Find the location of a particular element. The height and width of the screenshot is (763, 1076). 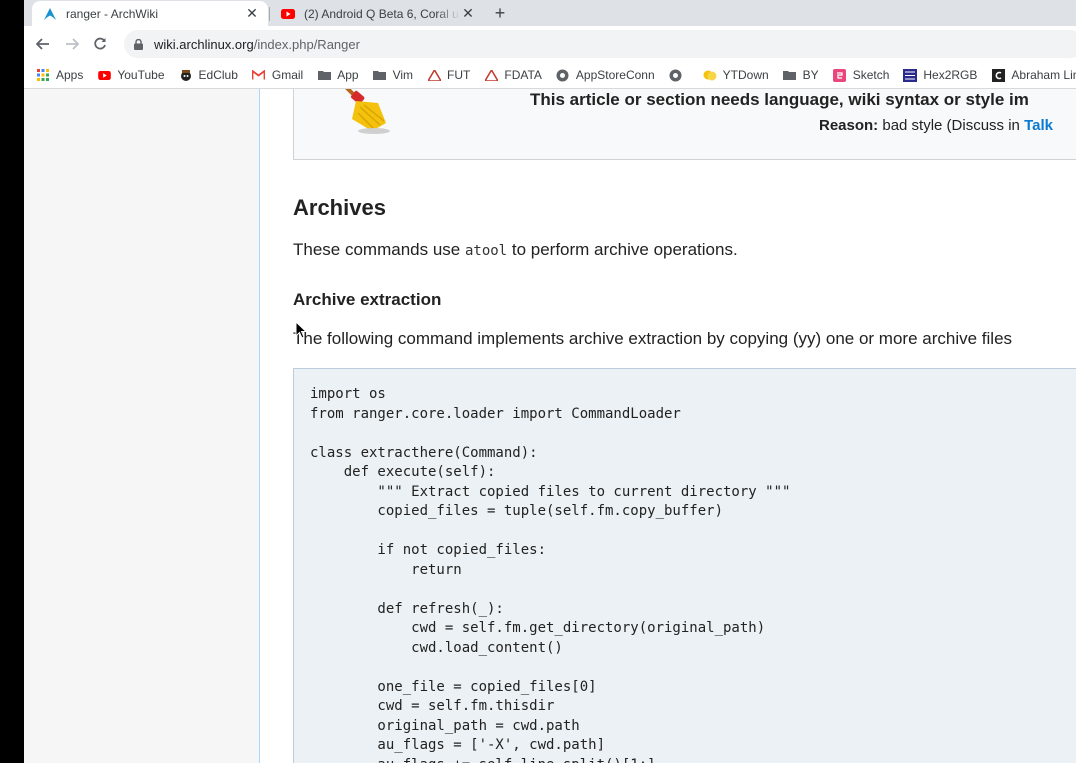

bookmark-abraham-linc: Abraham Linc is located at coordinates (1033, 75).